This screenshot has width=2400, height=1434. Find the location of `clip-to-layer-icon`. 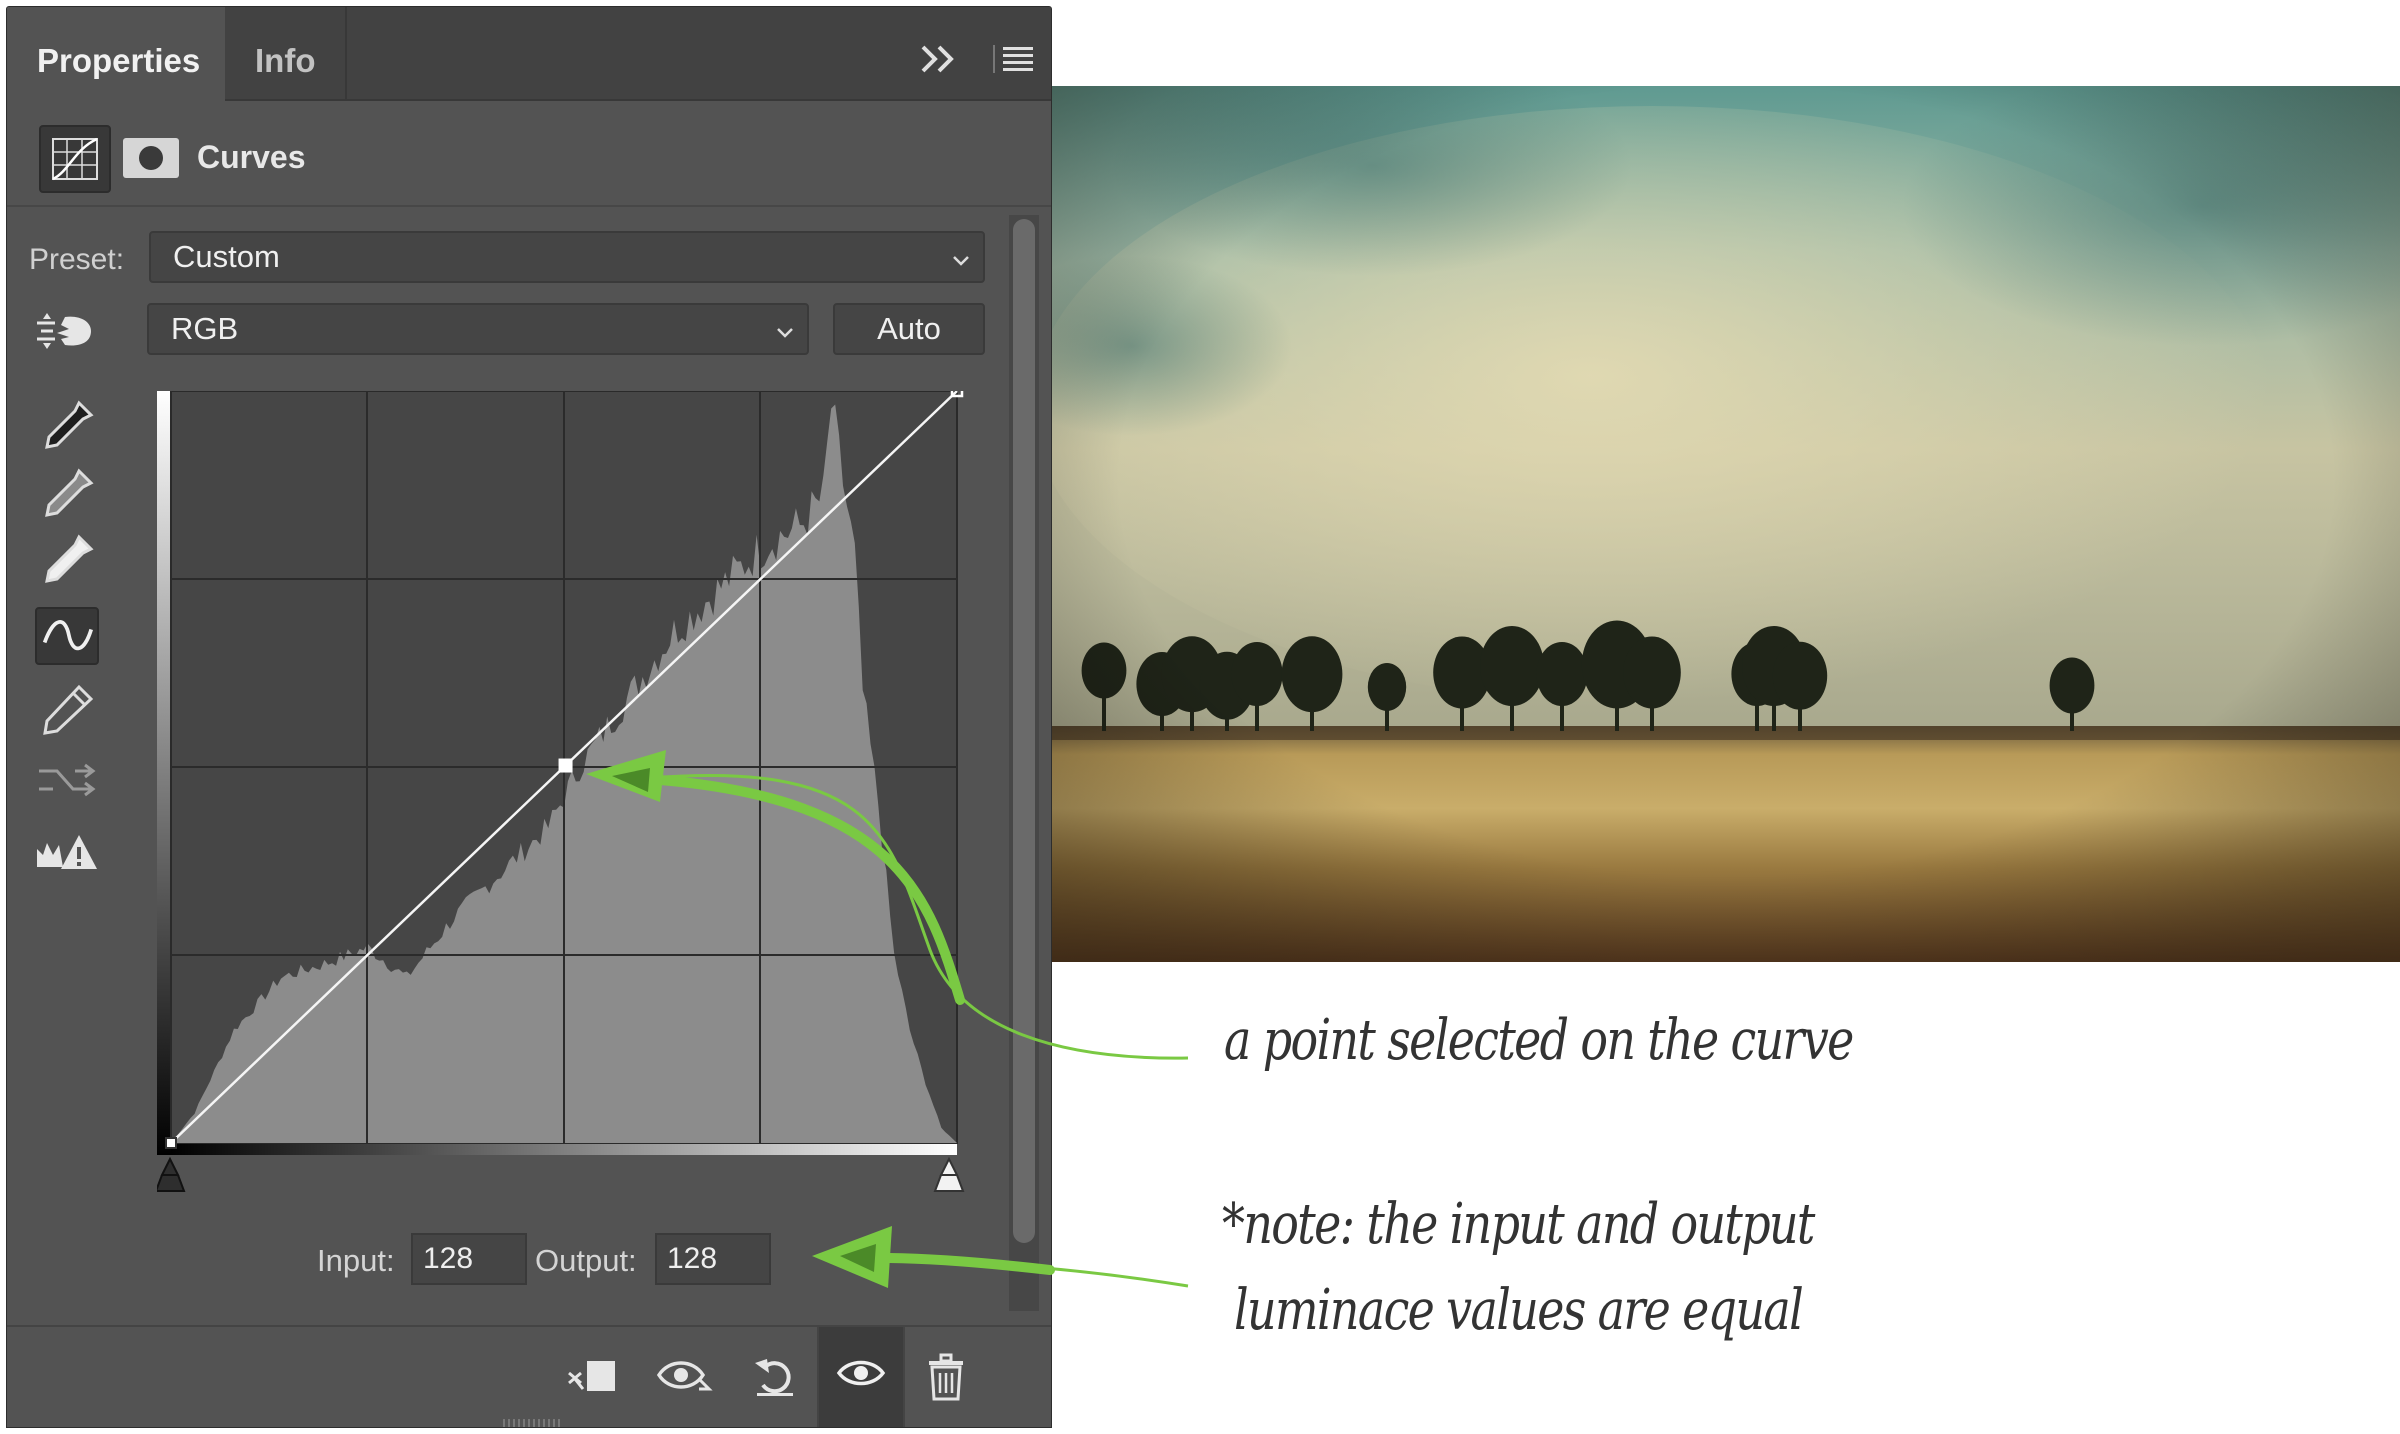

clip-to-layer-icon is located at coordinates (592, 1377).